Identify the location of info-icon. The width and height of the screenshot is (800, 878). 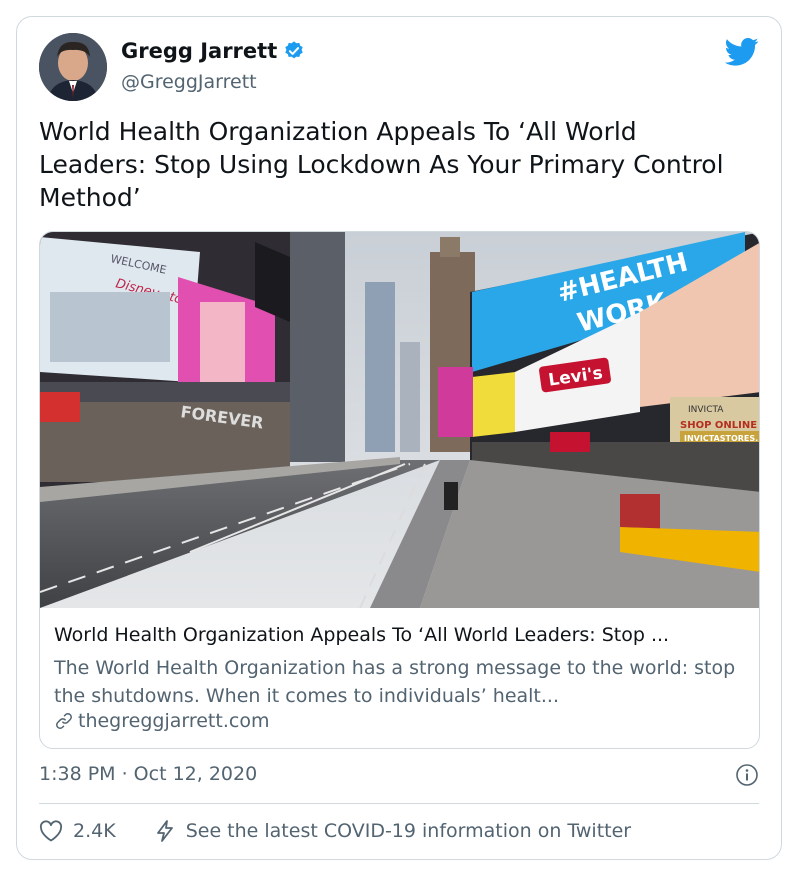
(747, 775).